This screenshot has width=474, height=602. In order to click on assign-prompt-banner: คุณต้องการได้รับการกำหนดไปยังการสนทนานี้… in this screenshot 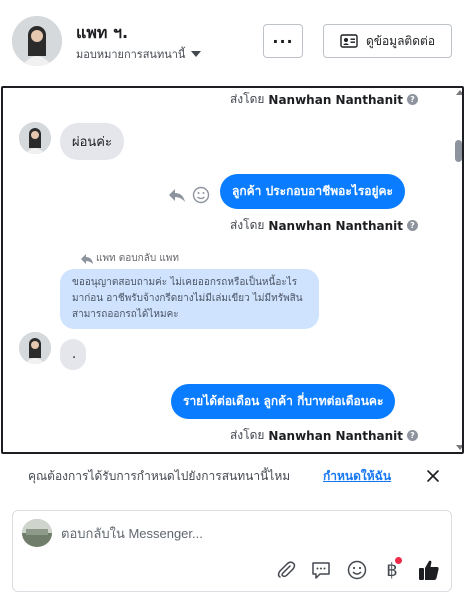, I will do `click(237, 476)`.